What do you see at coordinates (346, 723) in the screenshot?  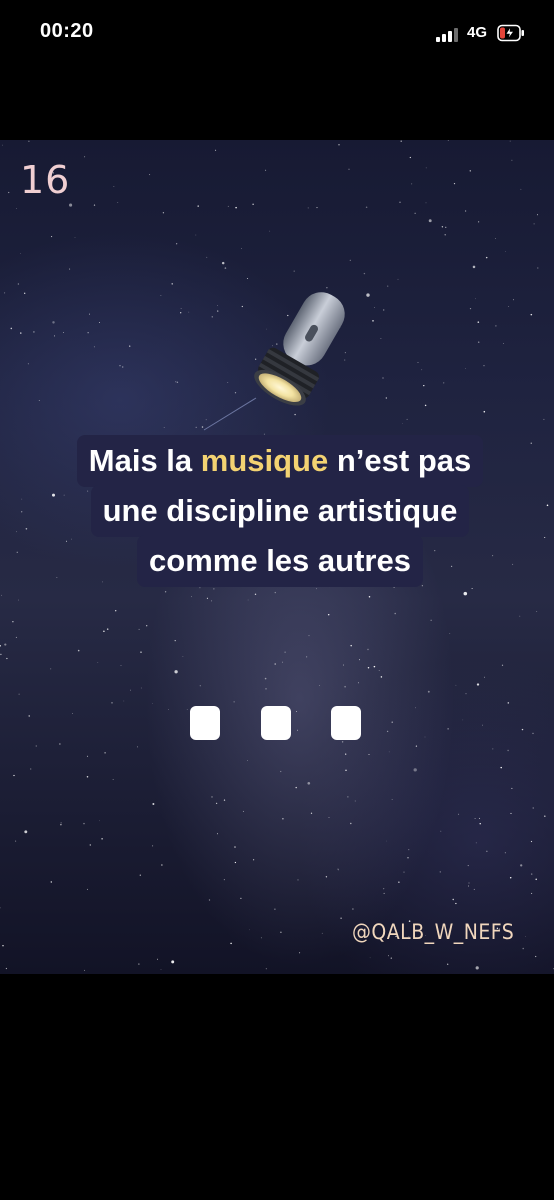 I see `white-square-icon` at bounding box center [346, 723].